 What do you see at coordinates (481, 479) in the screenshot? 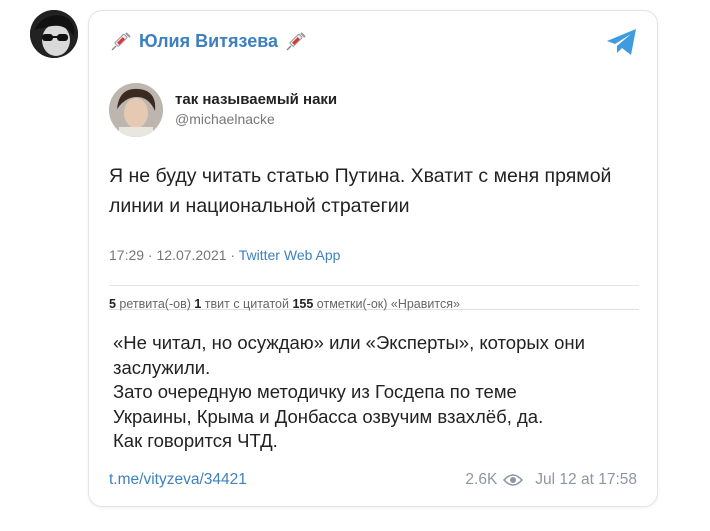
I see `views-count: 2.6K` at bounding box center [481, 479].